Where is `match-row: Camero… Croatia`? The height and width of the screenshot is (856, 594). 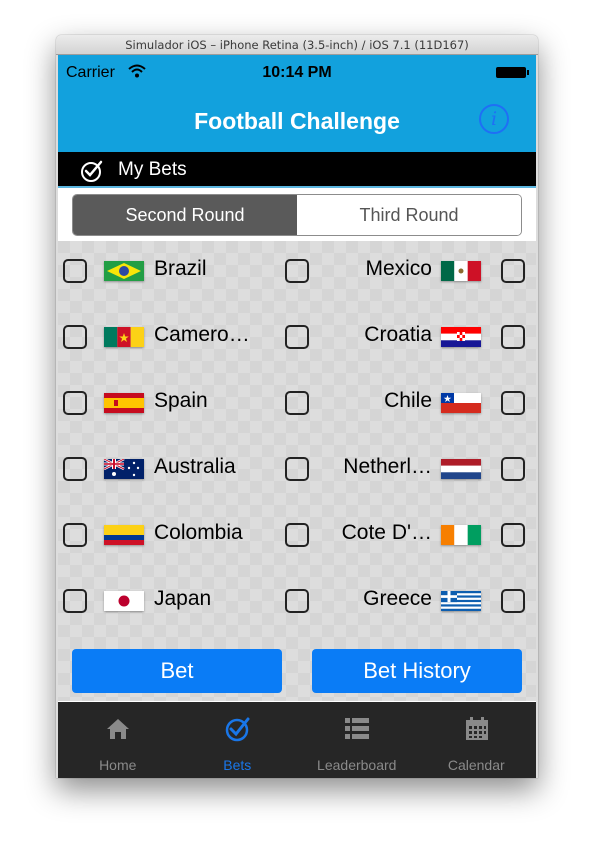 match-row: Camero… Croatia is located at coordinates (297, 338).